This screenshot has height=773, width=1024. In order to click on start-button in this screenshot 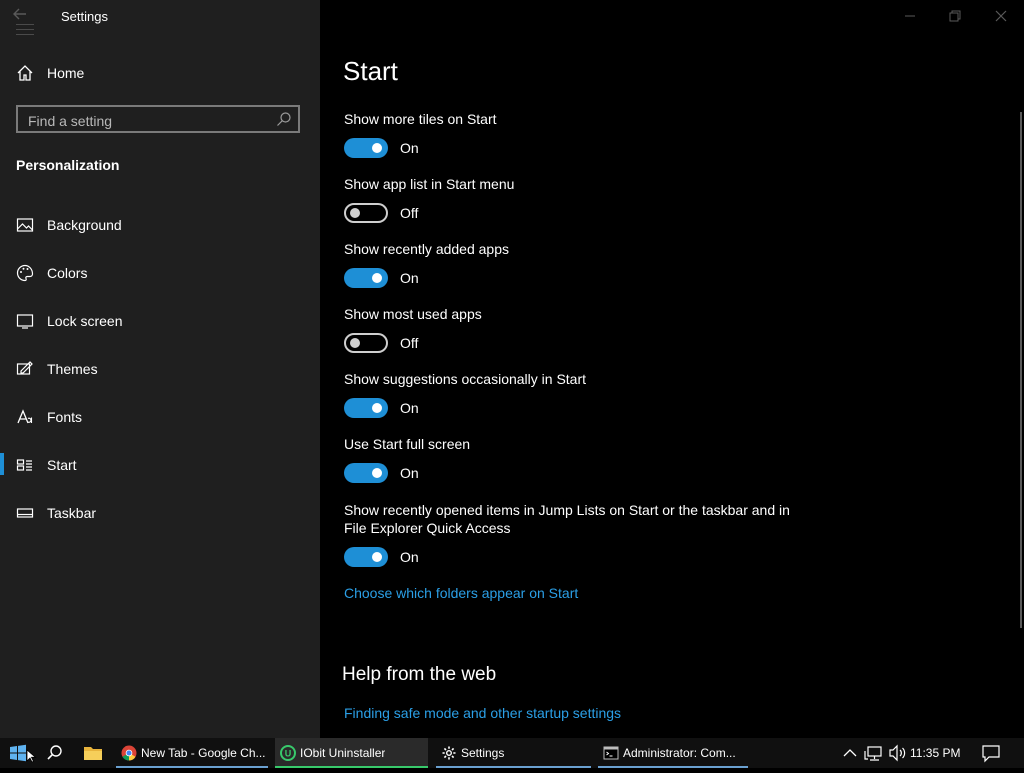, I will do `click(19, 753)`.